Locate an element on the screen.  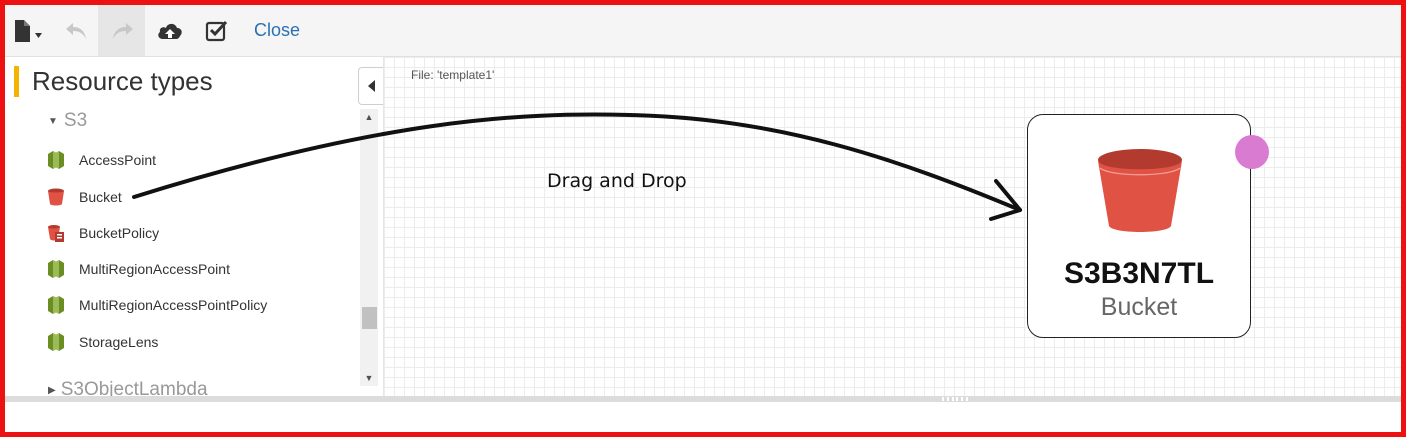
undo-icon is located at coordinates (76, 30).